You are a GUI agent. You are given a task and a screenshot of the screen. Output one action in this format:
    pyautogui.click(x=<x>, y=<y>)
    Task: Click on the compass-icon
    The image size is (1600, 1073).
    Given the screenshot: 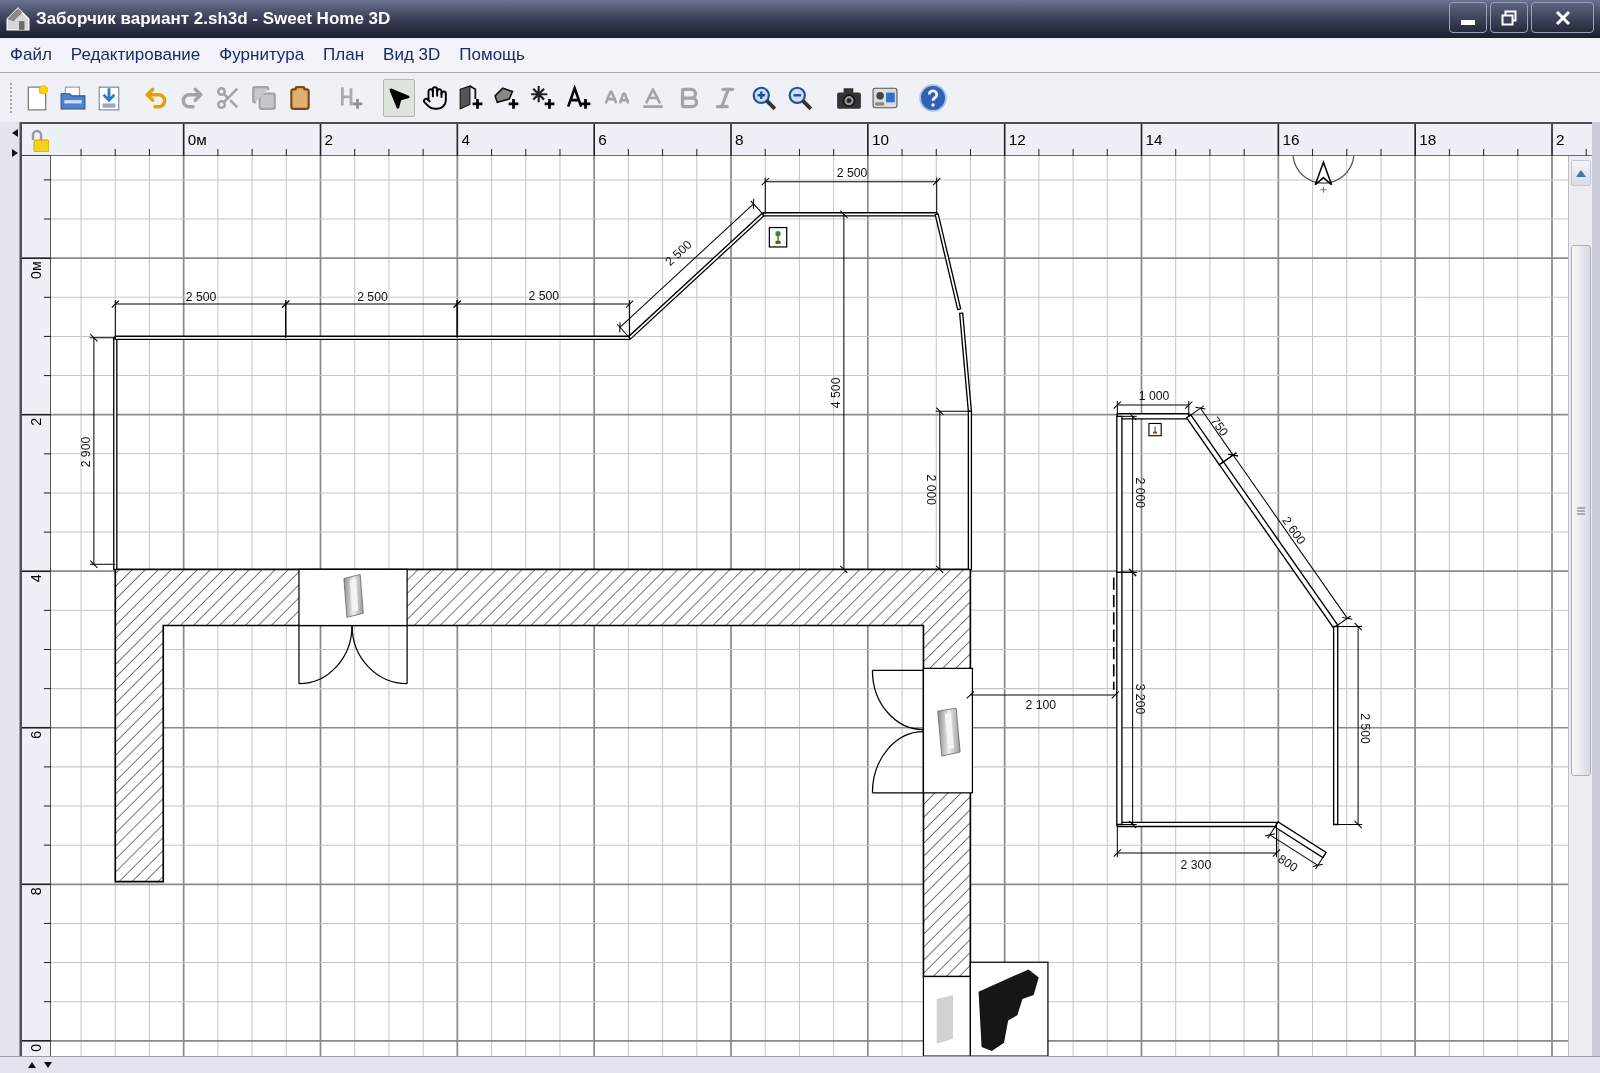 What is the action you would take?
    pyautogui.click(x=1323, y=175)
    